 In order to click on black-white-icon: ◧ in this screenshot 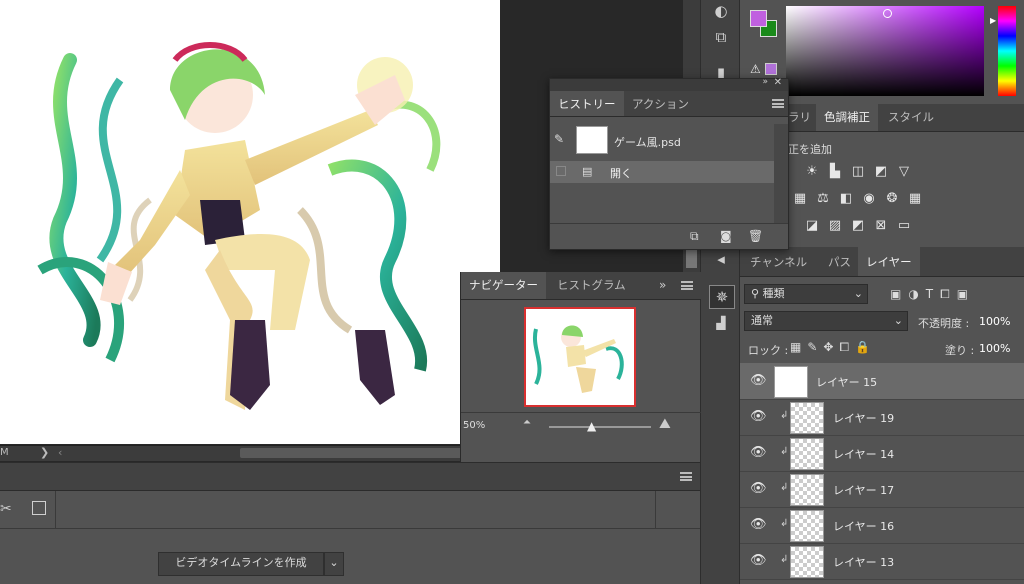, I will do `click(846, 199)`.